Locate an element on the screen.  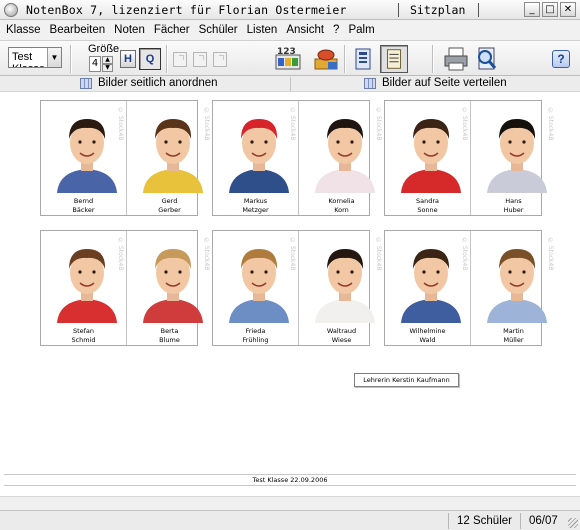
maximize-button: □ is located at coordinates (550, 9).